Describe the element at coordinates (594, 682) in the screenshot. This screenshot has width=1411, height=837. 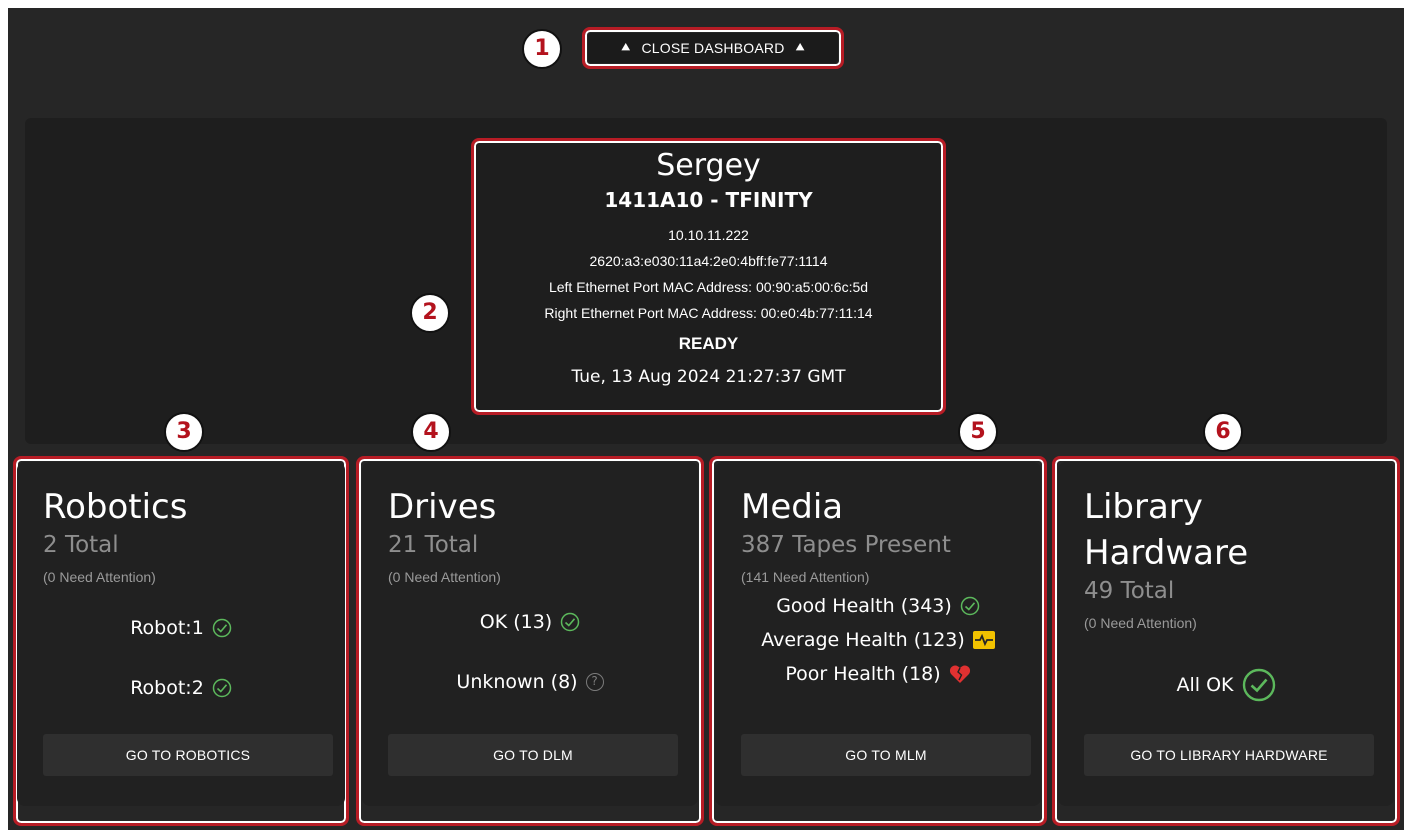
I see `question-circle-icon: ?` at that location.